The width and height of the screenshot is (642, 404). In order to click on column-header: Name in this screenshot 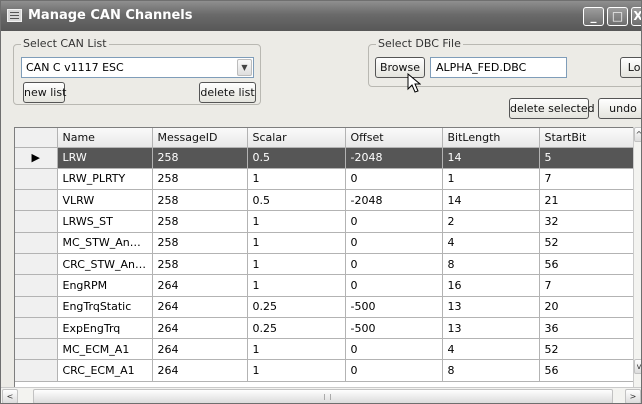, I will do `click(105, 138)`.